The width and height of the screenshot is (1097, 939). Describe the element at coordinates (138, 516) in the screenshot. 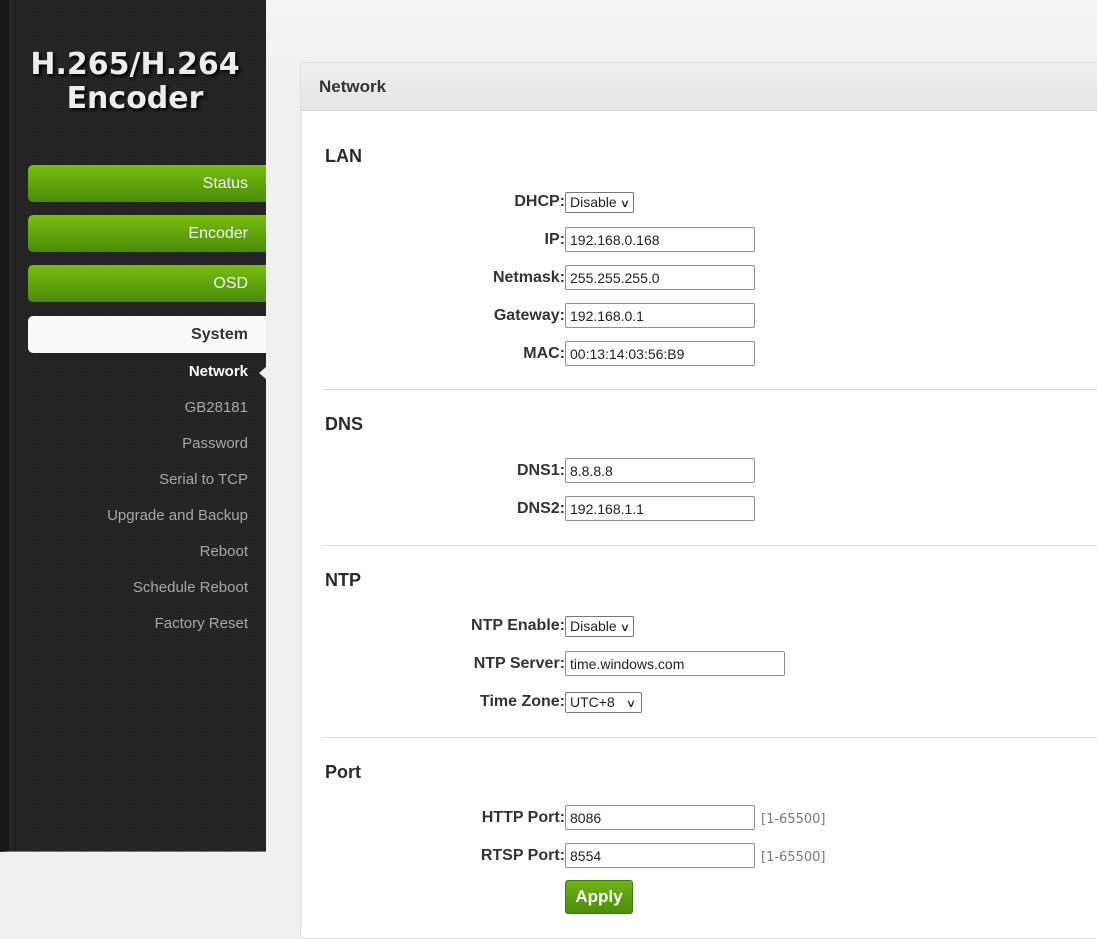

I see `submenu-upgrade-backup: Upgrade and Backup` at that location.